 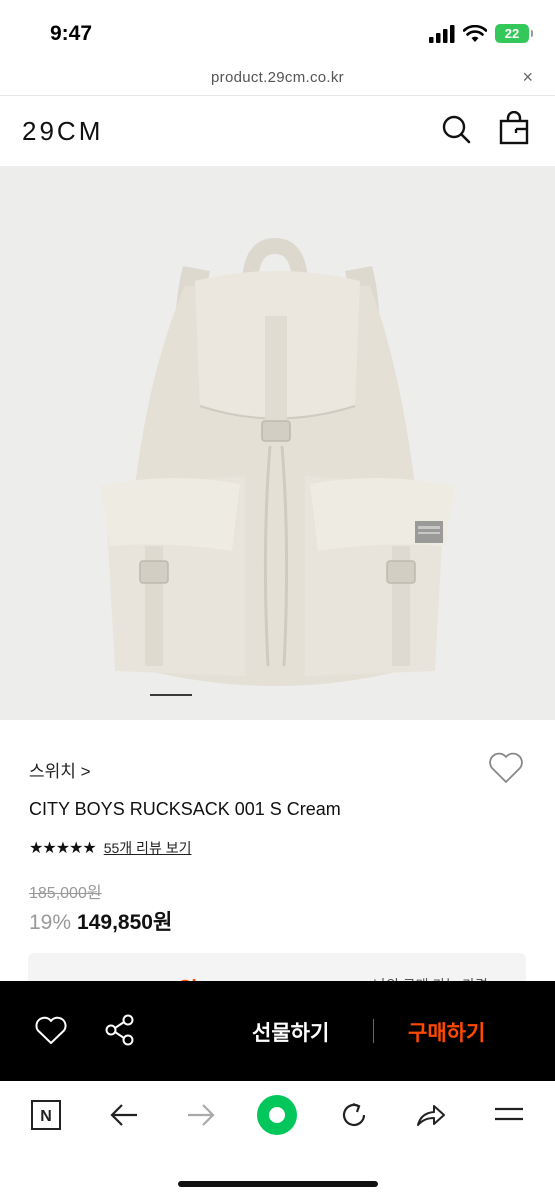 I want to click on divider, so click(x=373, y=1031).